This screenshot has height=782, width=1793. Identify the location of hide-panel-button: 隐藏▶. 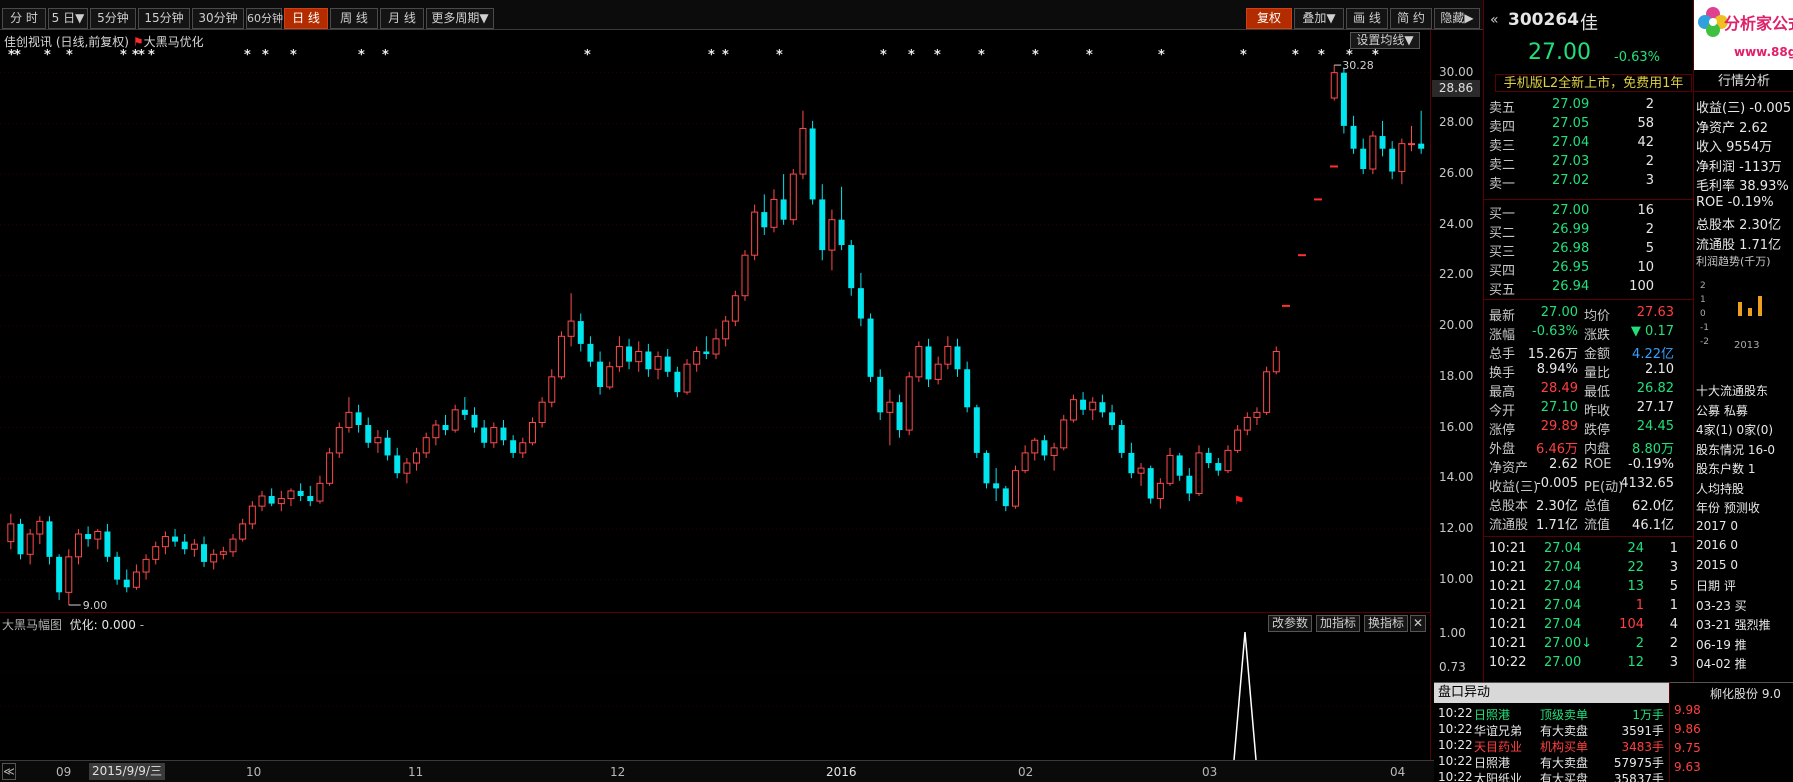
(1457, 18).